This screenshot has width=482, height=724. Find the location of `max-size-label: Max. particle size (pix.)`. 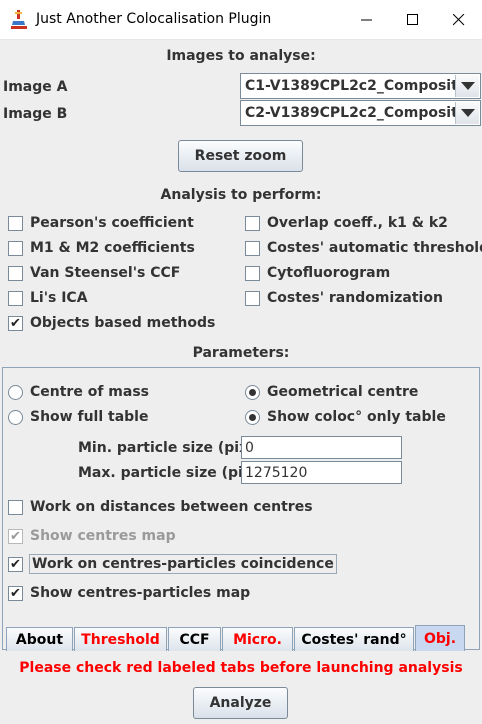

max-size-label: Max. particle size (pix.) is located at coordinates (171, 473).